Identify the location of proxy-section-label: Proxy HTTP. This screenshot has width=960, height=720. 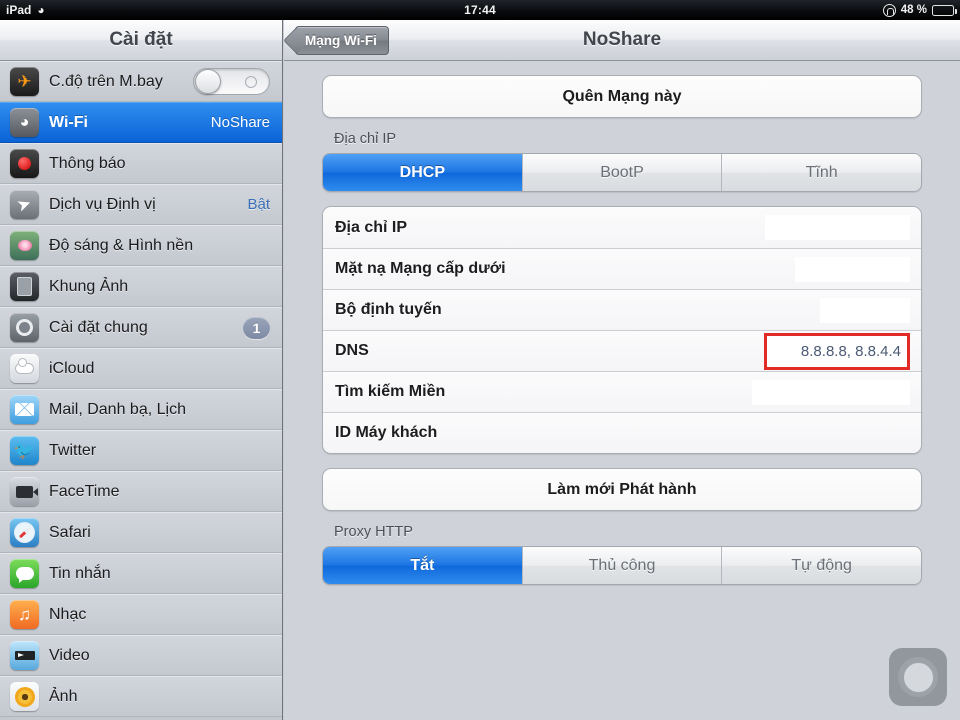
(373, 532).